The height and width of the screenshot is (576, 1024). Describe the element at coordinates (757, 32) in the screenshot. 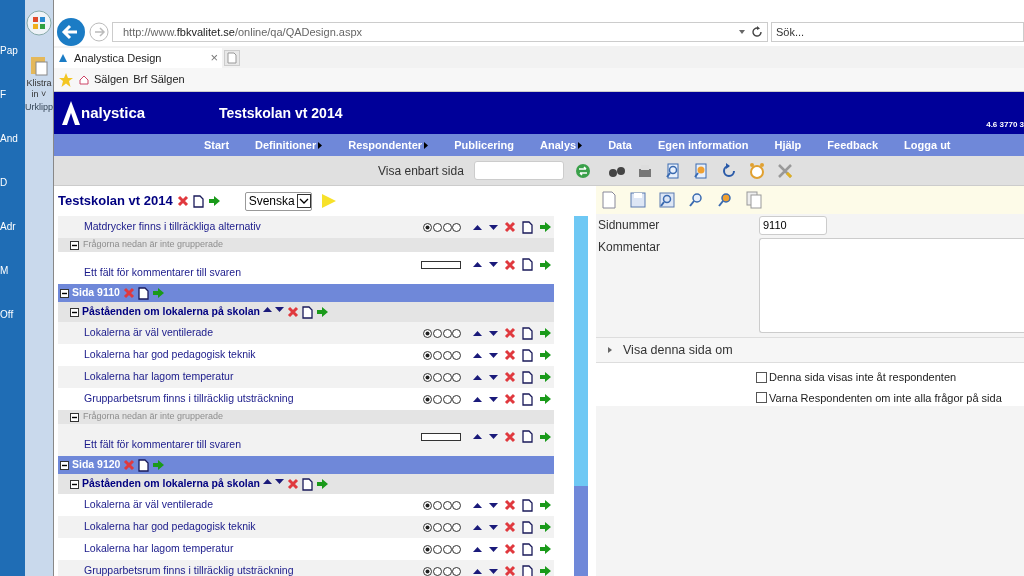

I see `refresh-icon` at that location.